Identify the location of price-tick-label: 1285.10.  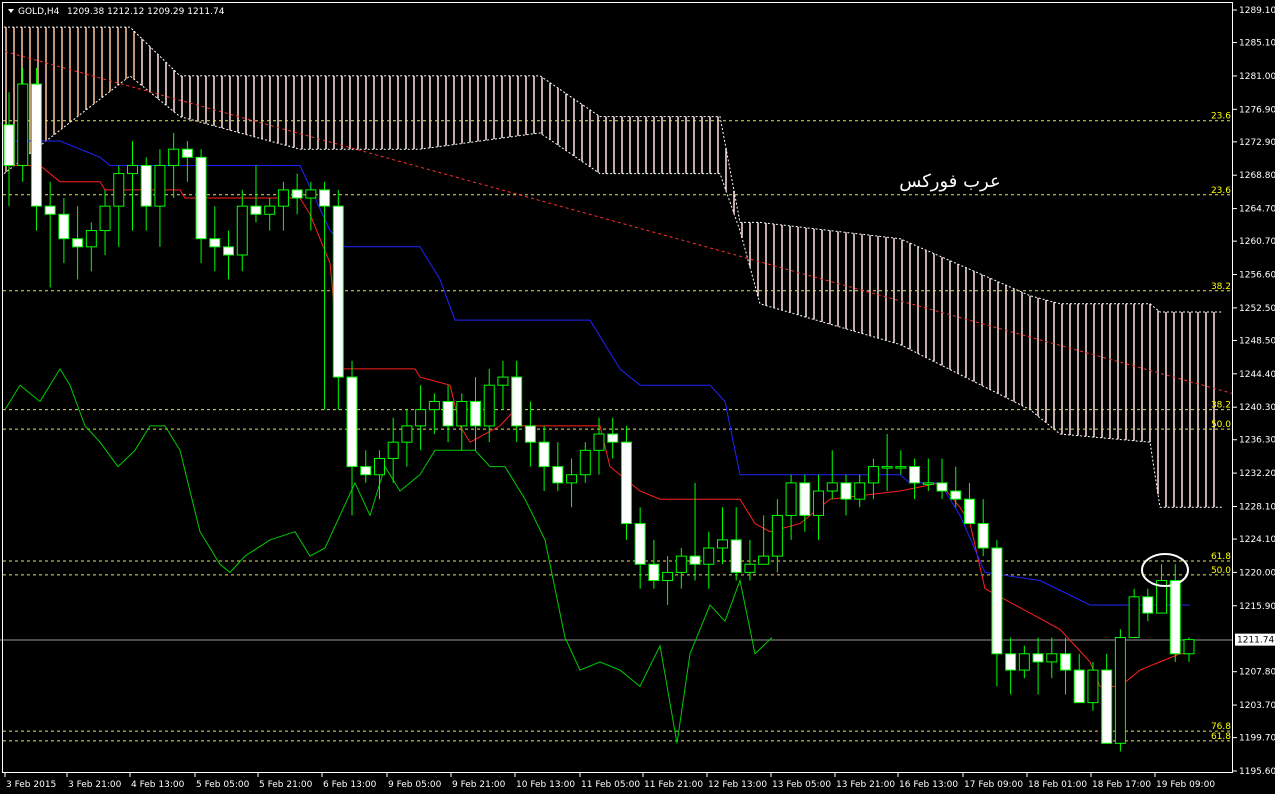
(1257, 44).